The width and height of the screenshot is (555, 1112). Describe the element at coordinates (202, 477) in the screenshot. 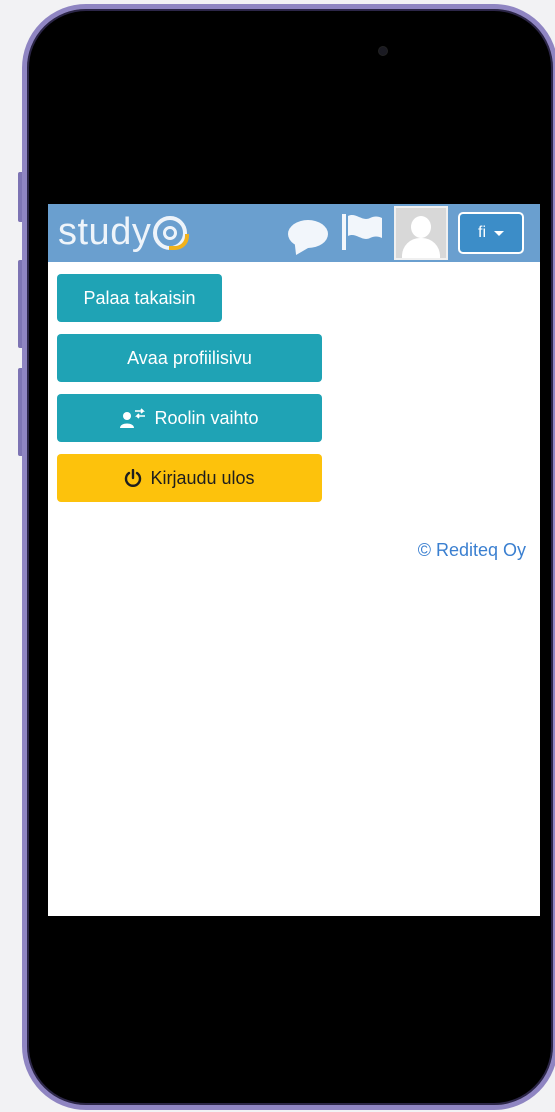

I see `logout-label: Kirjaudu ulos` at that location.